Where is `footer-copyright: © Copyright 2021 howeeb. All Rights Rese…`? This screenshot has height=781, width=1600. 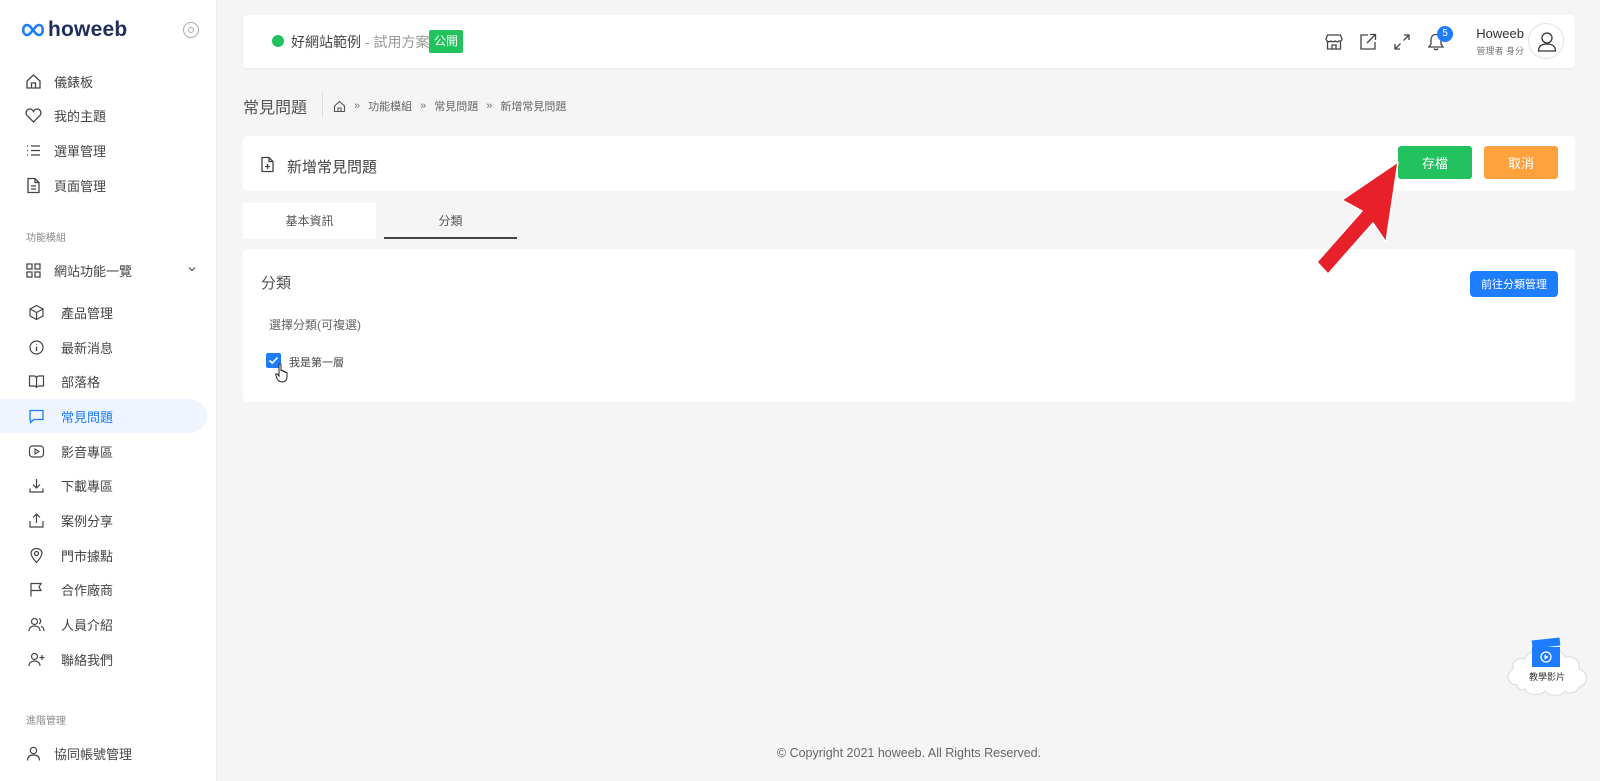
footer-copyright: © Copyright 2021 howeeb. All Rights Rese… is located at coordinates (909, 753).